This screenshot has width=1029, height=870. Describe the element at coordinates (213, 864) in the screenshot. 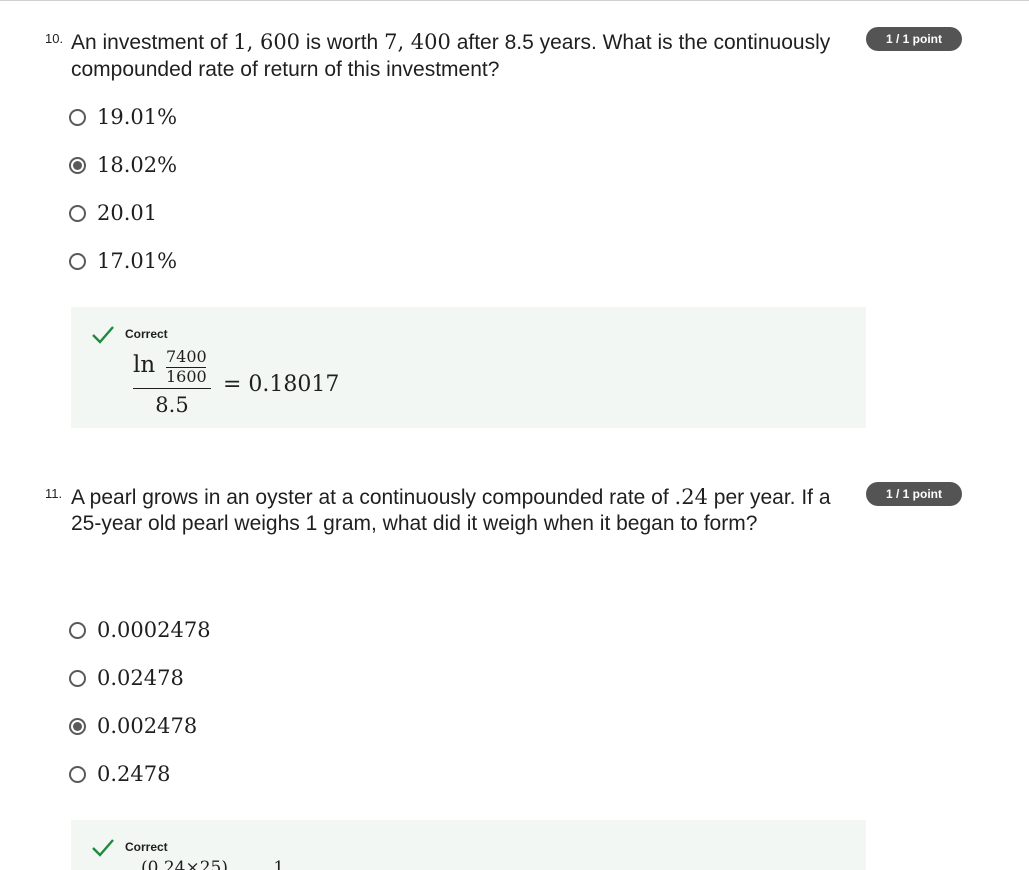

I see `solution-formula-partial: (0.24×25) 1` at that location.